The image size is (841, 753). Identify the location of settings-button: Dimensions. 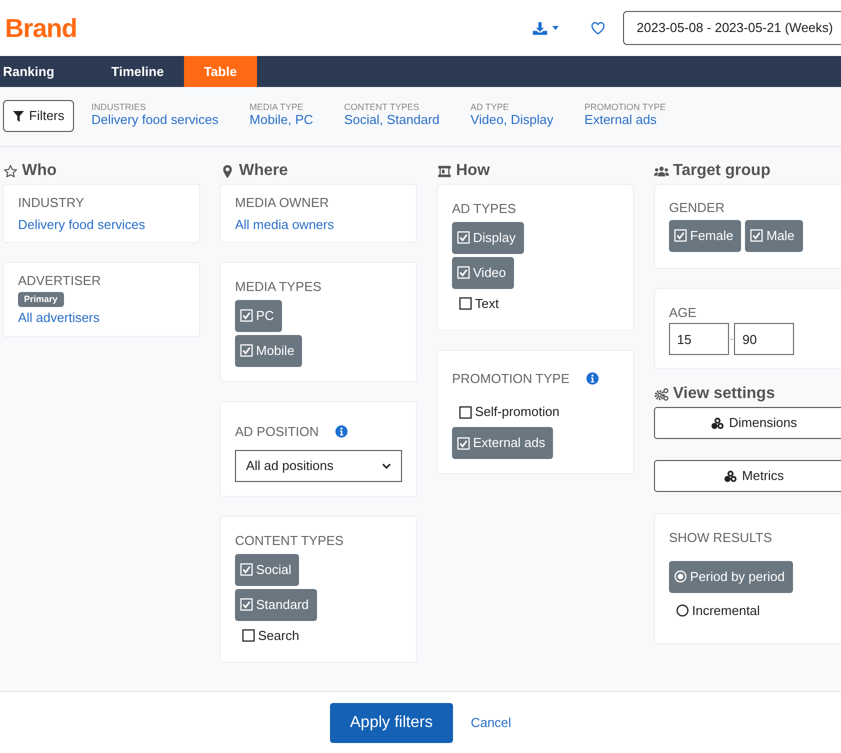
(747, 423).